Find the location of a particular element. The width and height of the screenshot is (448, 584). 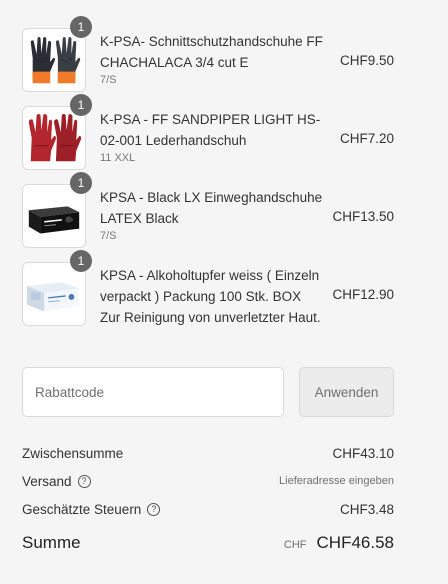

product-variant: 11 XXL is located at coordinates (118, 158).